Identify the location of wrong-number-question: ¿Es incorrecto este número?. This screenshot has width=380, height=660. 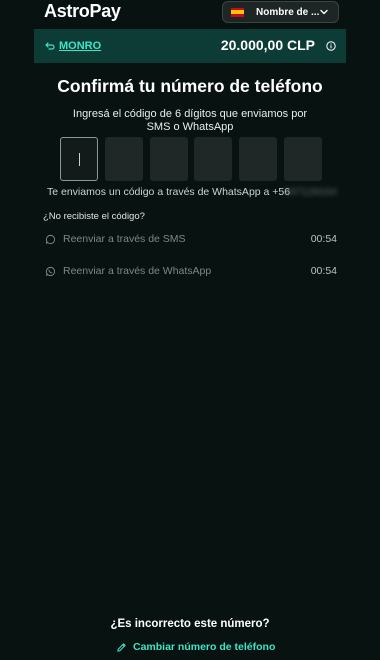
(190, 624).